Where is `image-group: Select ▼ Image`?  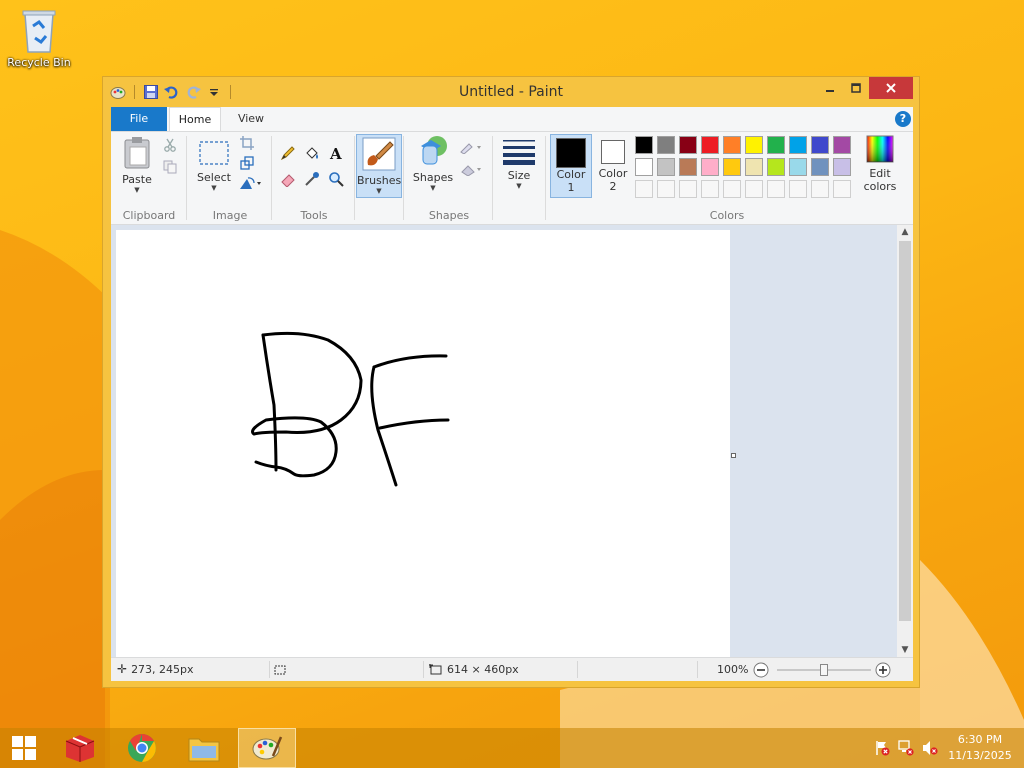
image-group: Select ▼ Image is located at coordinates (230, 178).